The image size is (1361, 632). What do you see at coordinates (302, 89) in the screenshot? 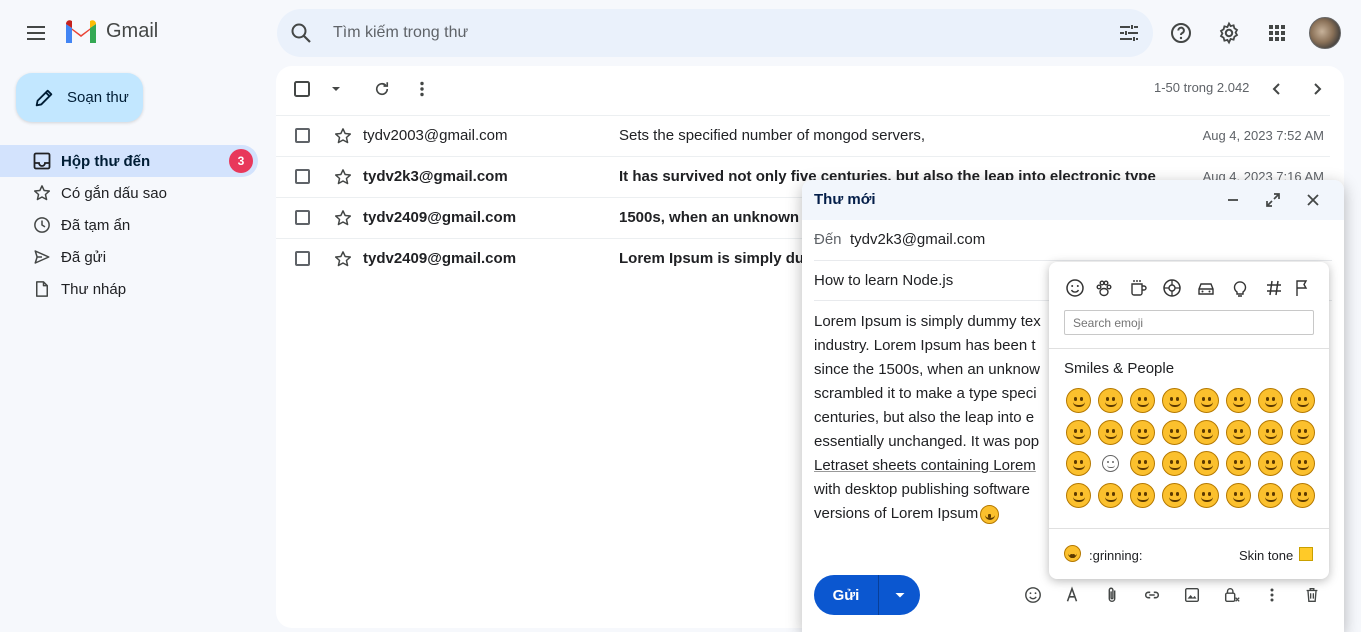
I see `select-all-checkbox` at bounding box center [302, 89].